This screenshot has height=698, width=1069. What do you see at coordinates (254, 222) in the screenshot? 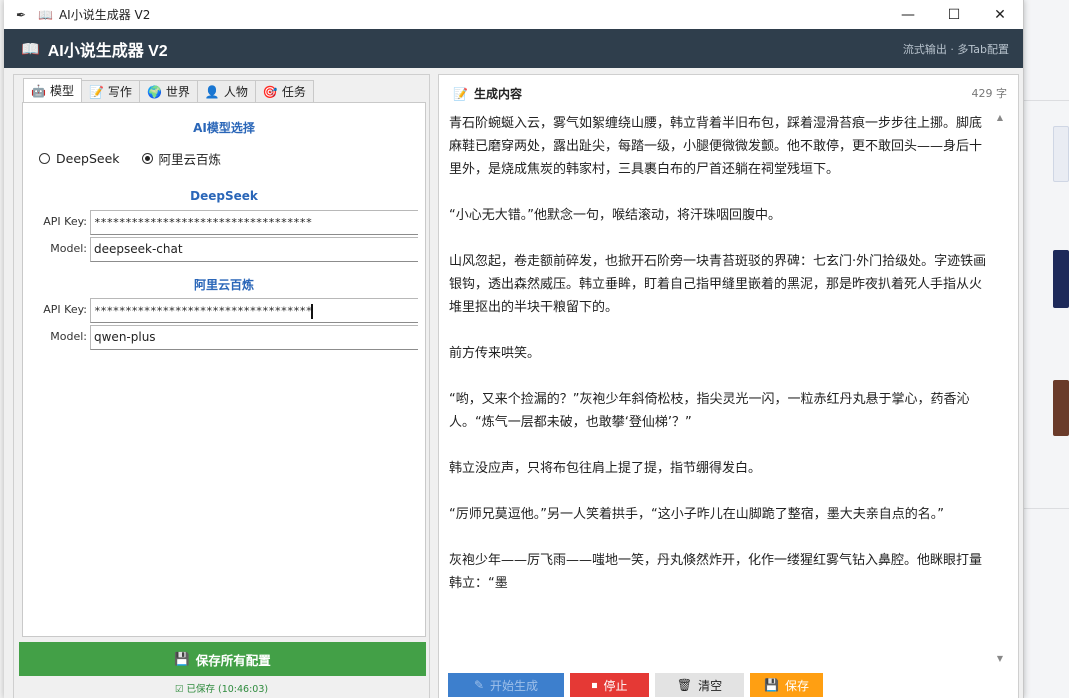
I see `deepseek-api-key-input: ***********************************` at bounding box center [254, 222].